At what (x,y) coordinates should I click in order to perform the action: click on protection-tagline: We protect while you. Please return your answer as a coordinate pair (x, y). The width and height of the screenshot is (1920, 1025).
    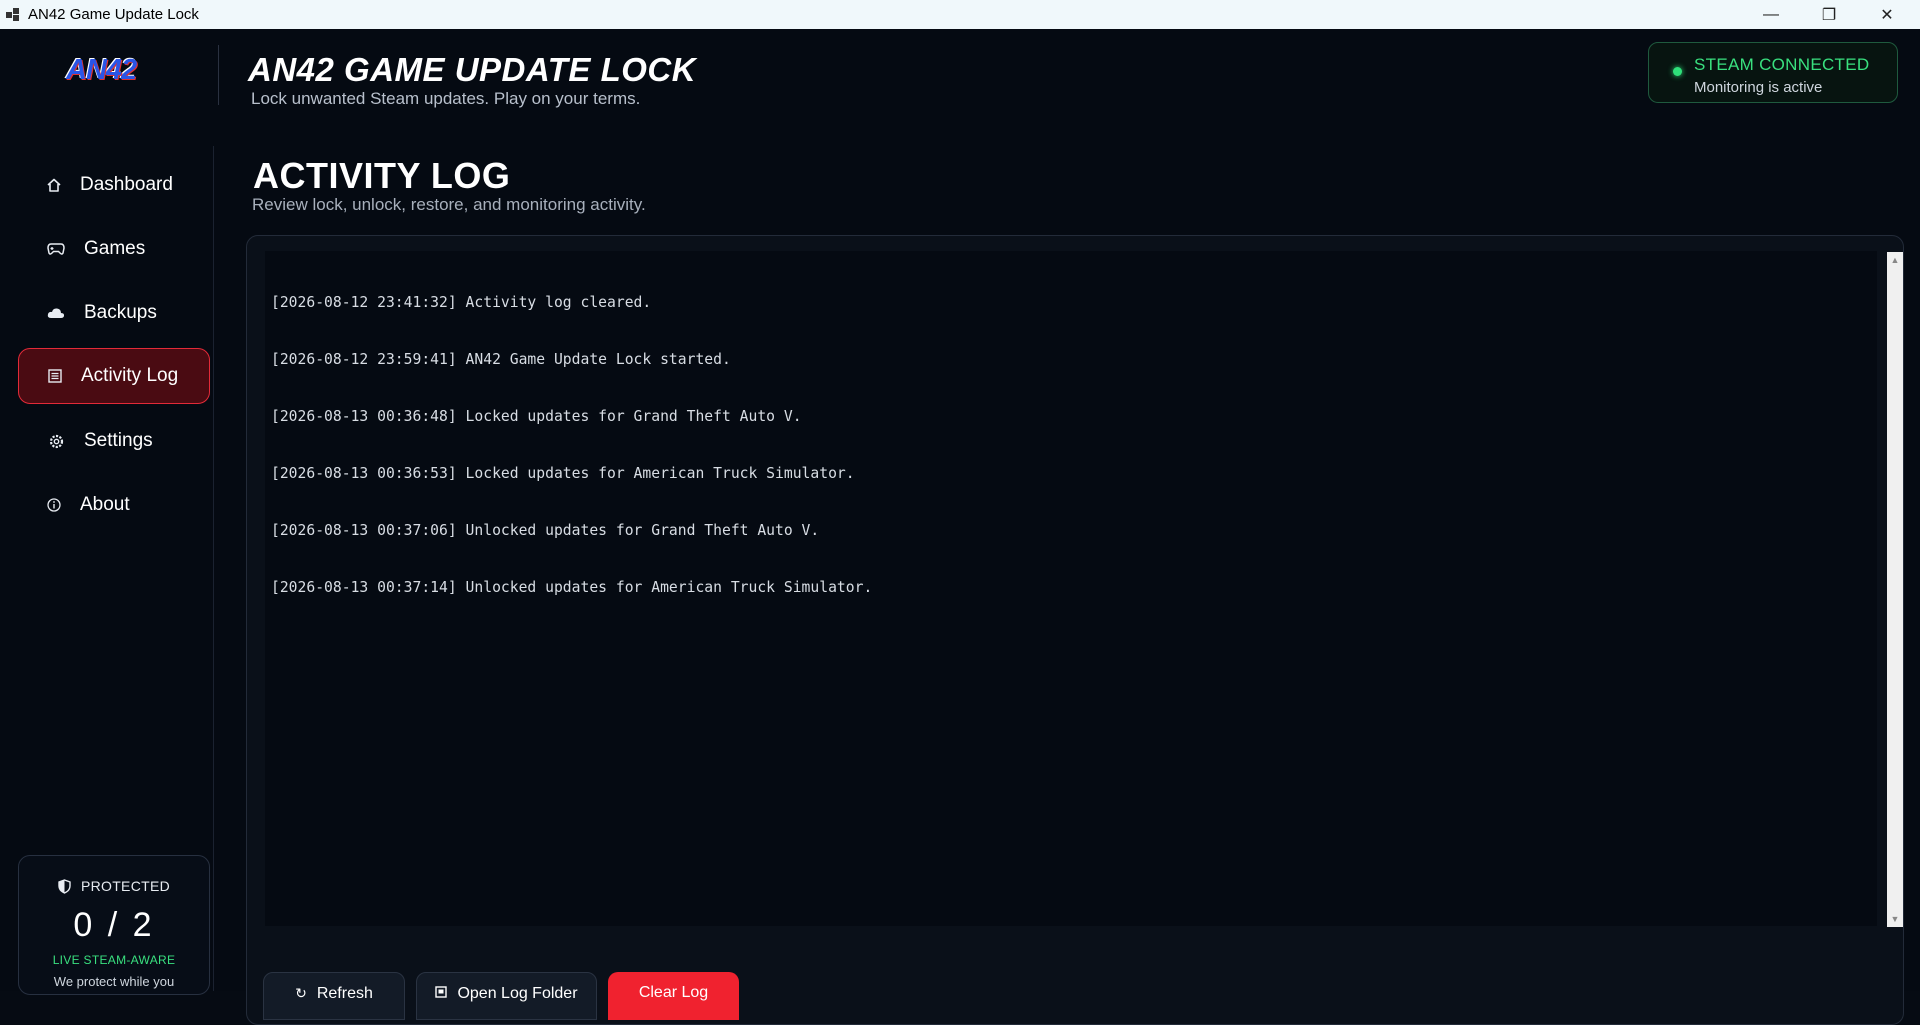
    Looking at the image, I should click on (114, 981).